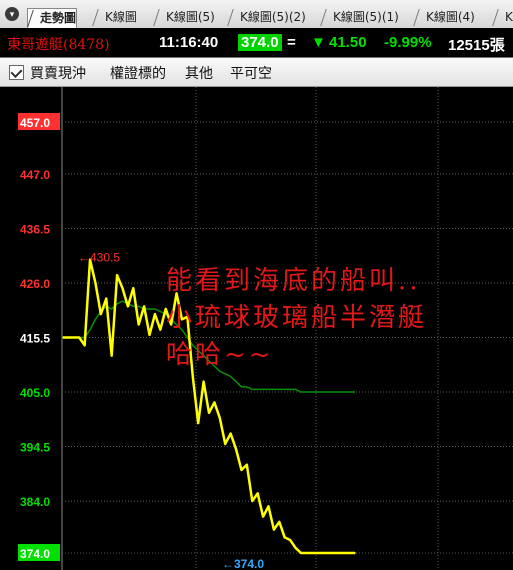 This screenshot has width=513, height=570. Describe the element at coordinates (267, 17) in the screenshot. I see `tab-kline-5-2: K線圖(5)(2)` at that location.